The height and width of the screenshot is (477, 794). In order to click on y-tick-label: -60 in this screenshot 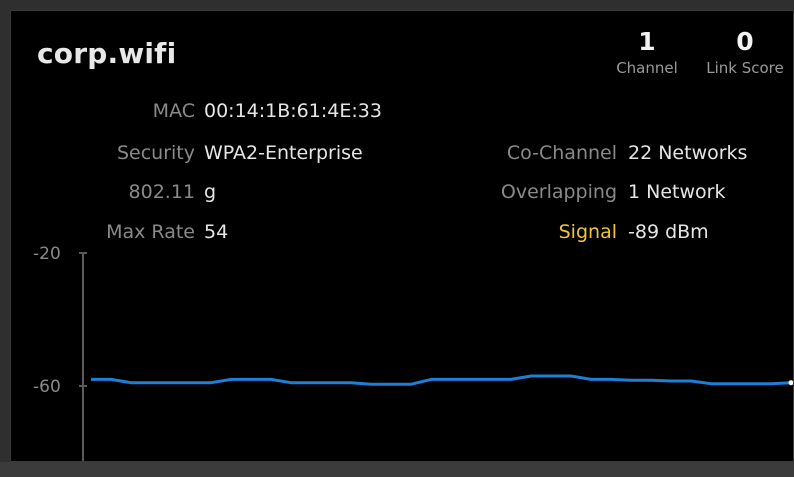, I will do `click(47, 387)`.